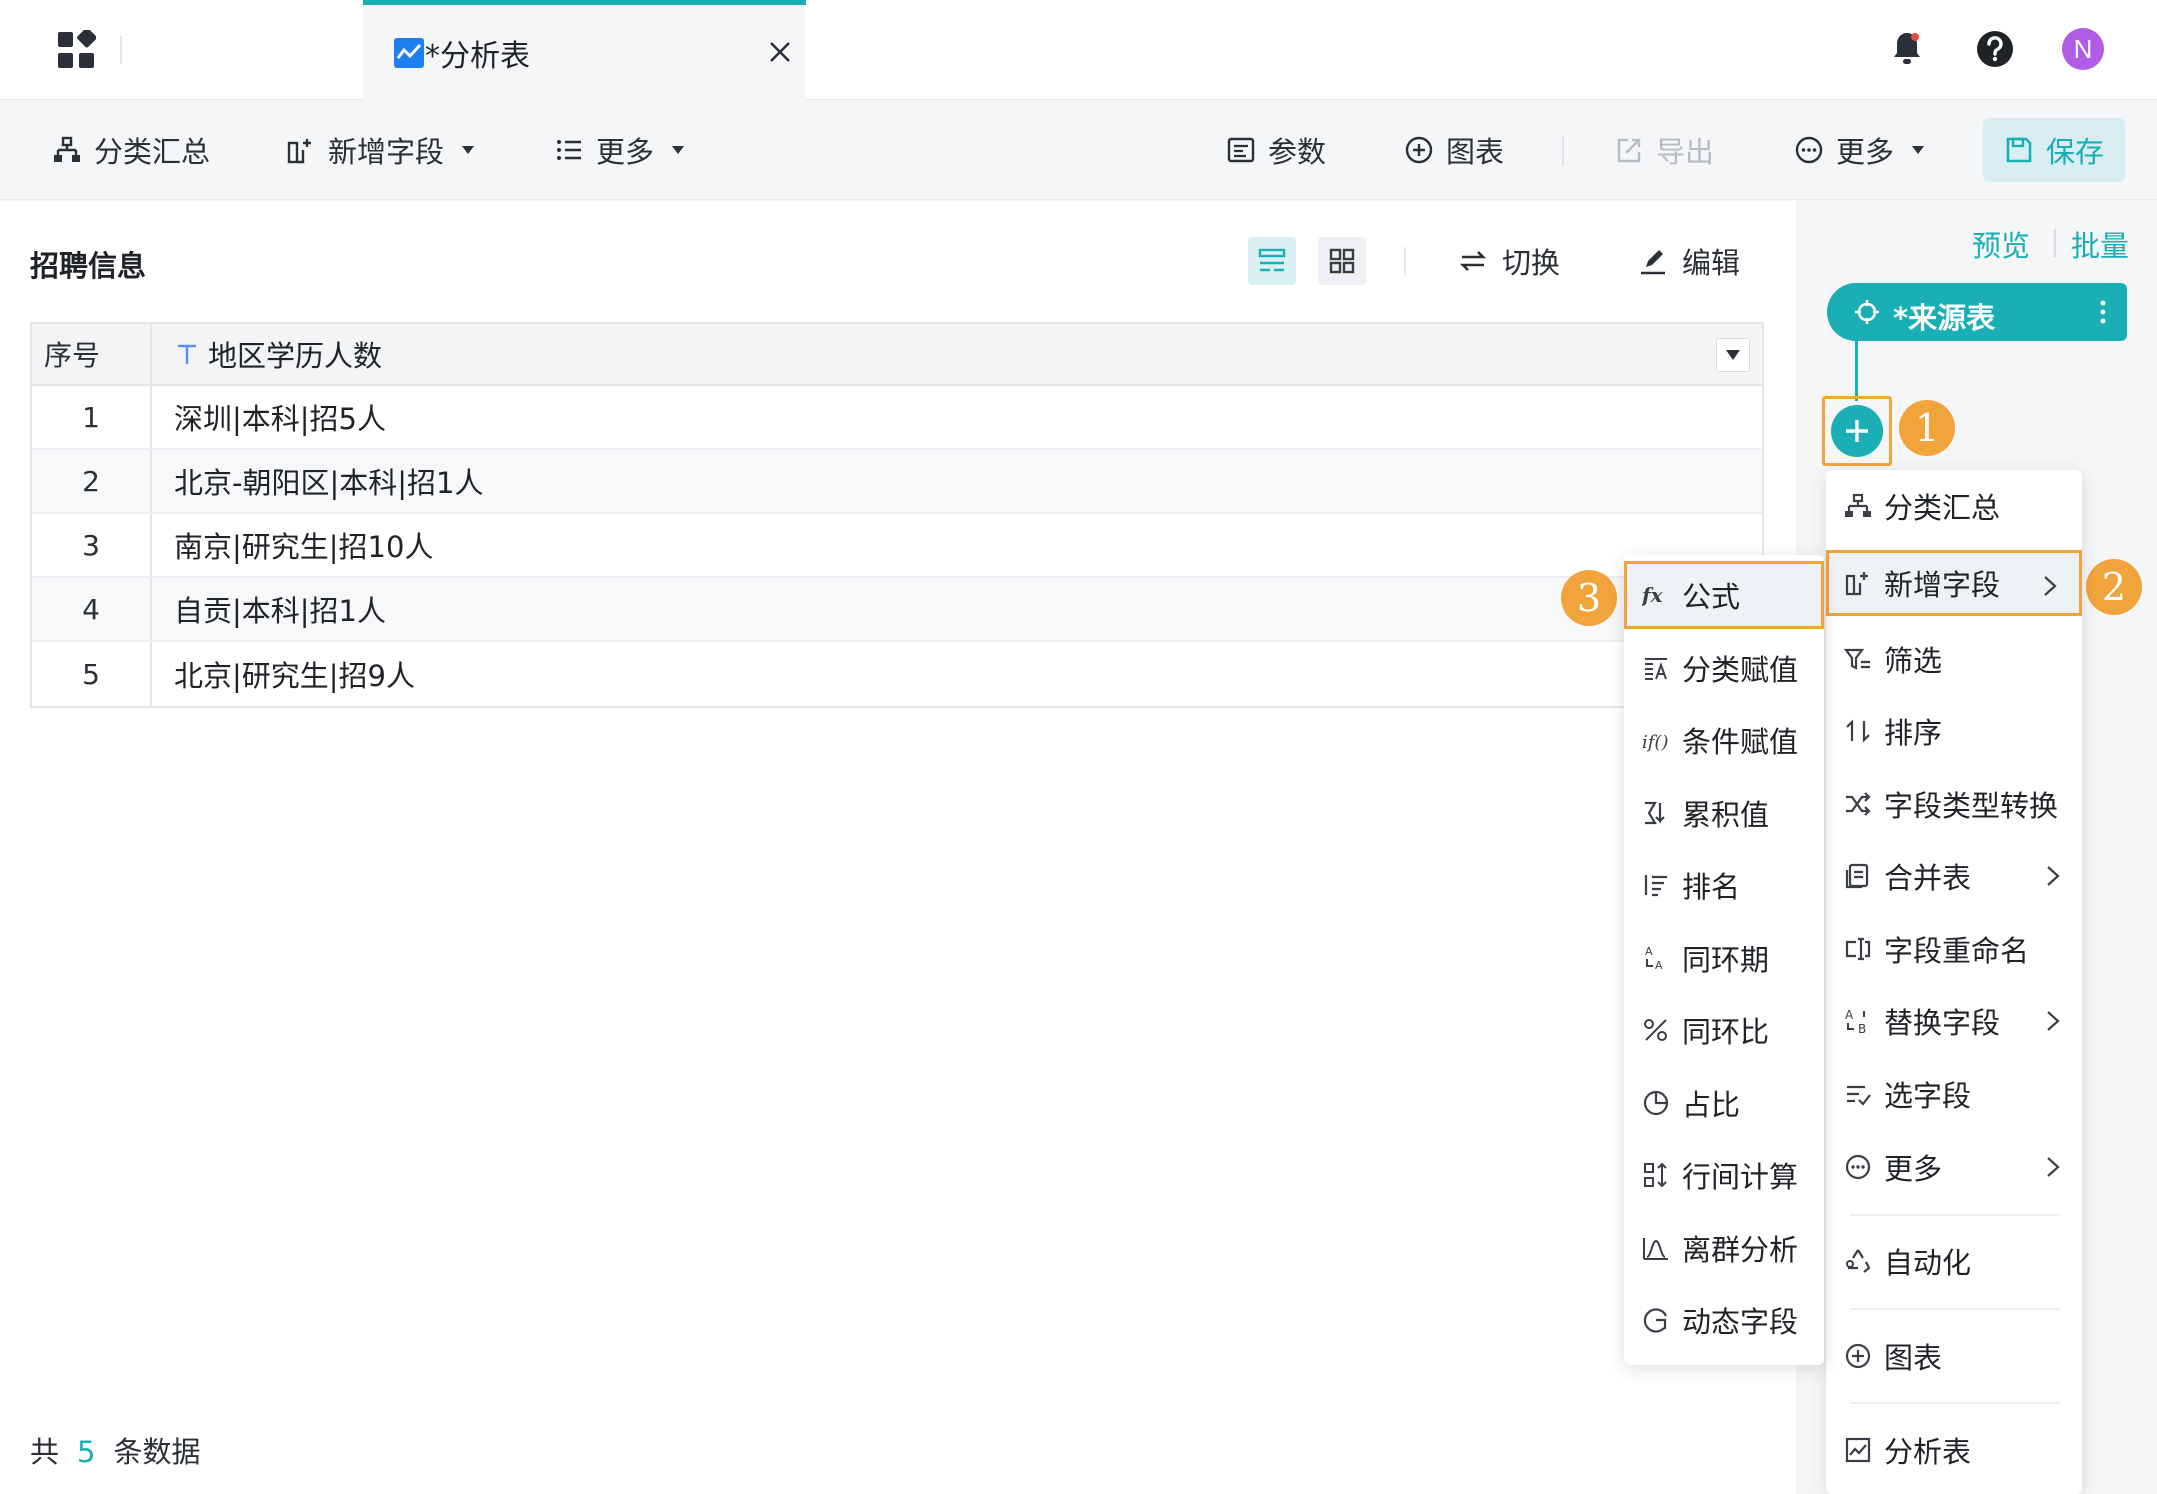  I want to click on export-button: 导出, so click(1664, 150).